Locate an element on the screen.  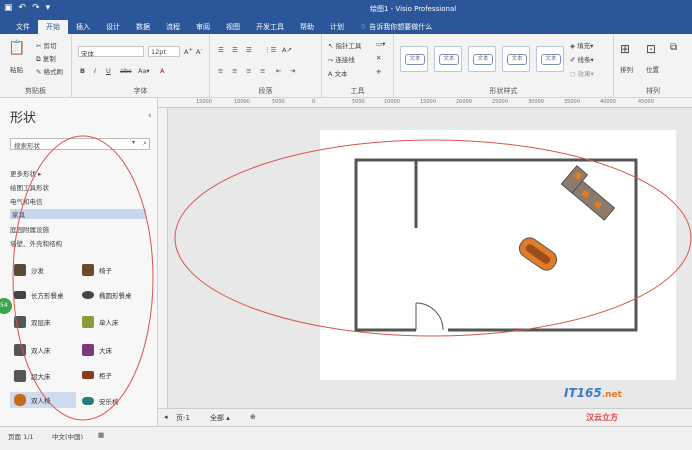
text-direction-icon: A↗ is located at coordinates (287, 50).